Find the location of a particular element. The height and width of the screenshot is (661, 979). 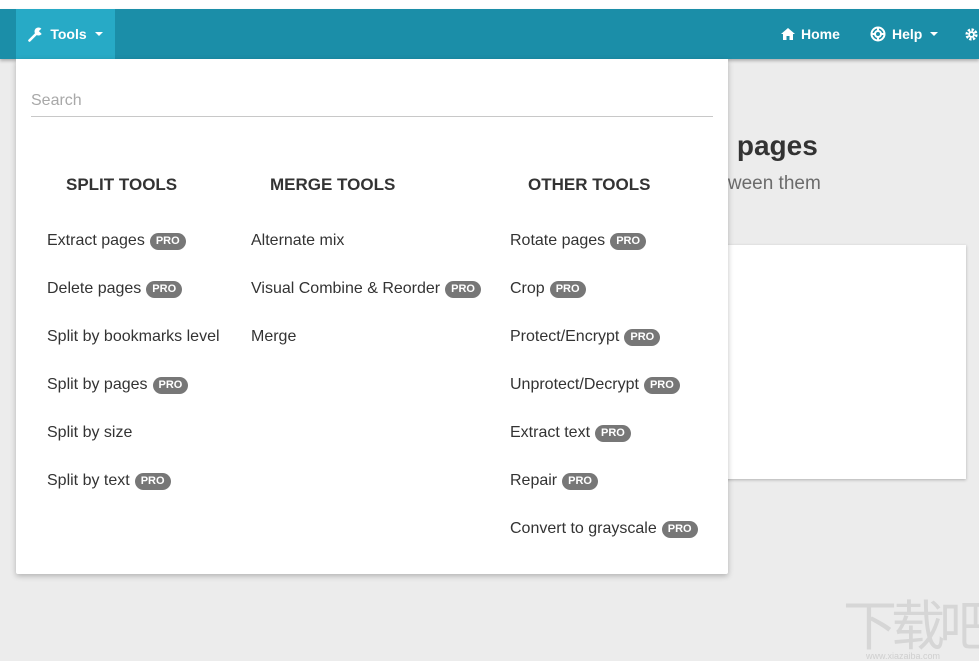

tool-item: Protect/Encrypt PRO is located at coordinates (604, 351).